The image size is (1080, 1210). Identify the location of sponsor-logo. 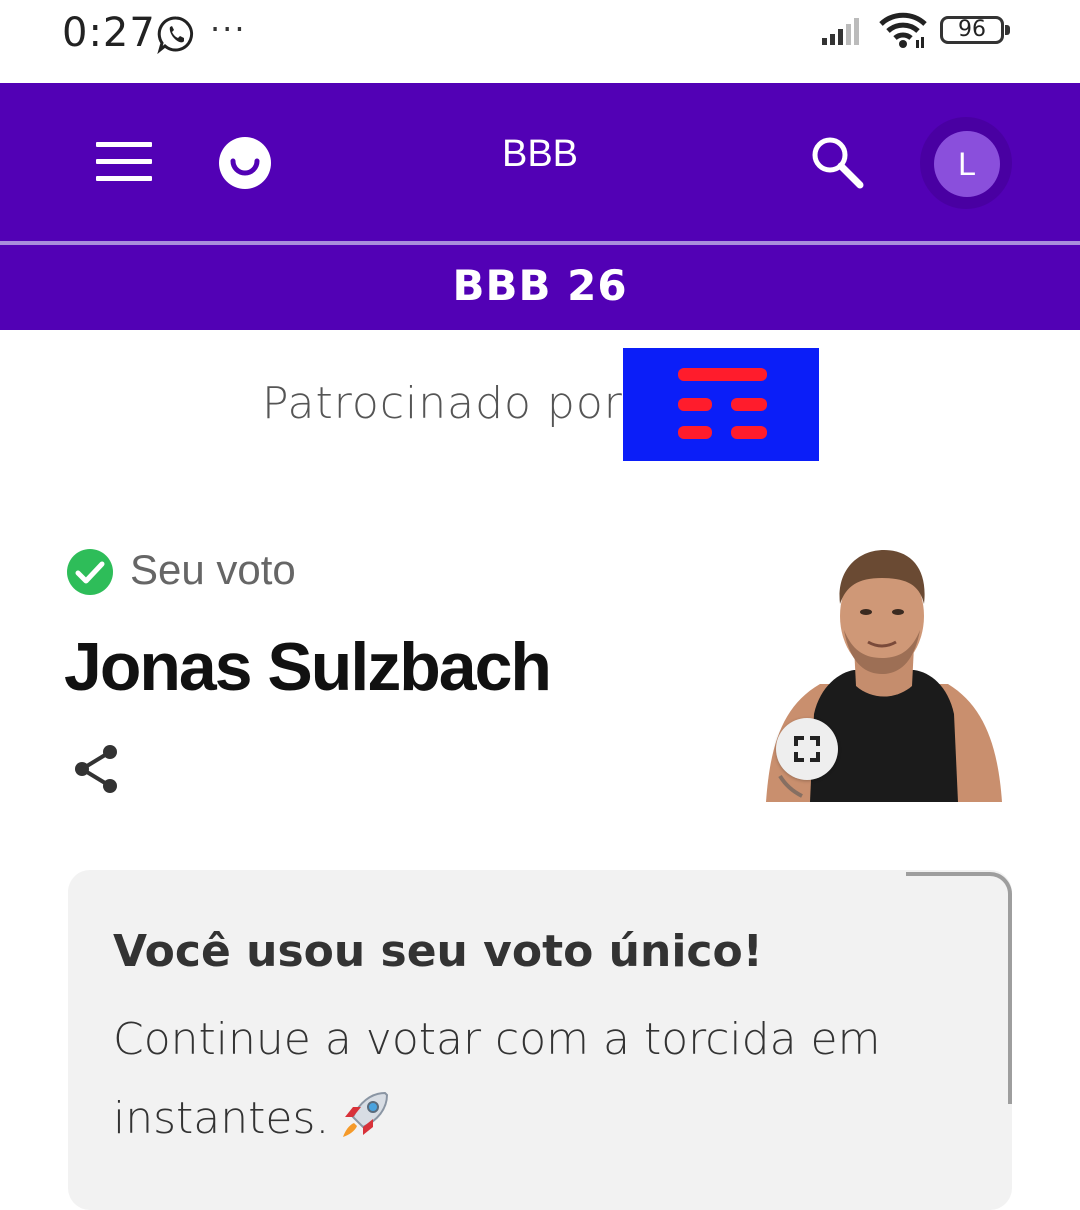
(721, 404).